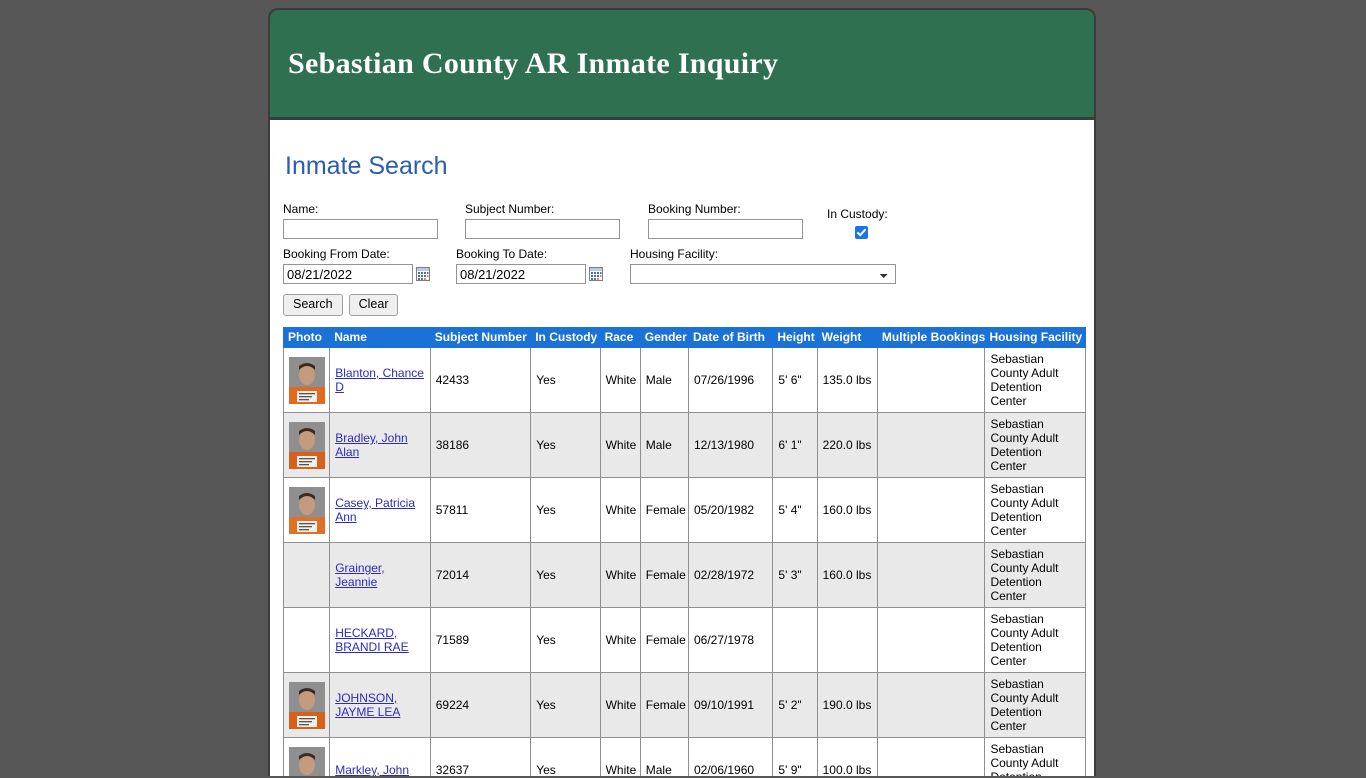 The height and width of the screenshot is (778, 1366). I want to click on column-header-multiple-bookings: Multiple Bookings, so click(931, 337).